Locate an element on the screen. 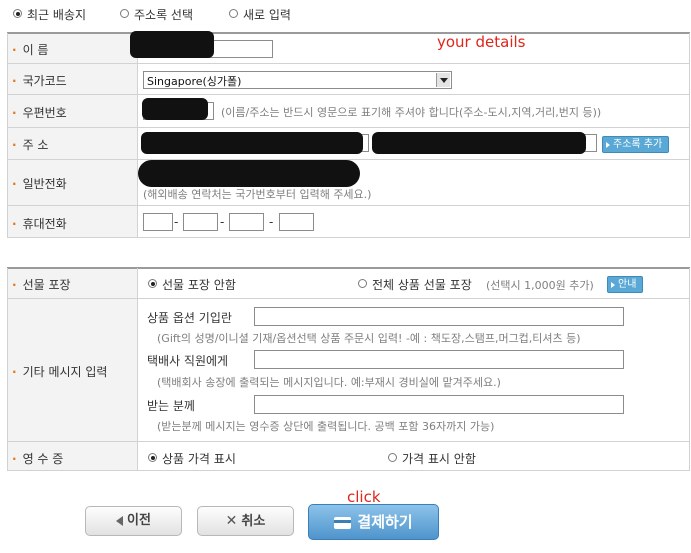 This screenshot has height=553, width=691. cancel-button: ✕ 취소 is located at coordinates (245, 521).